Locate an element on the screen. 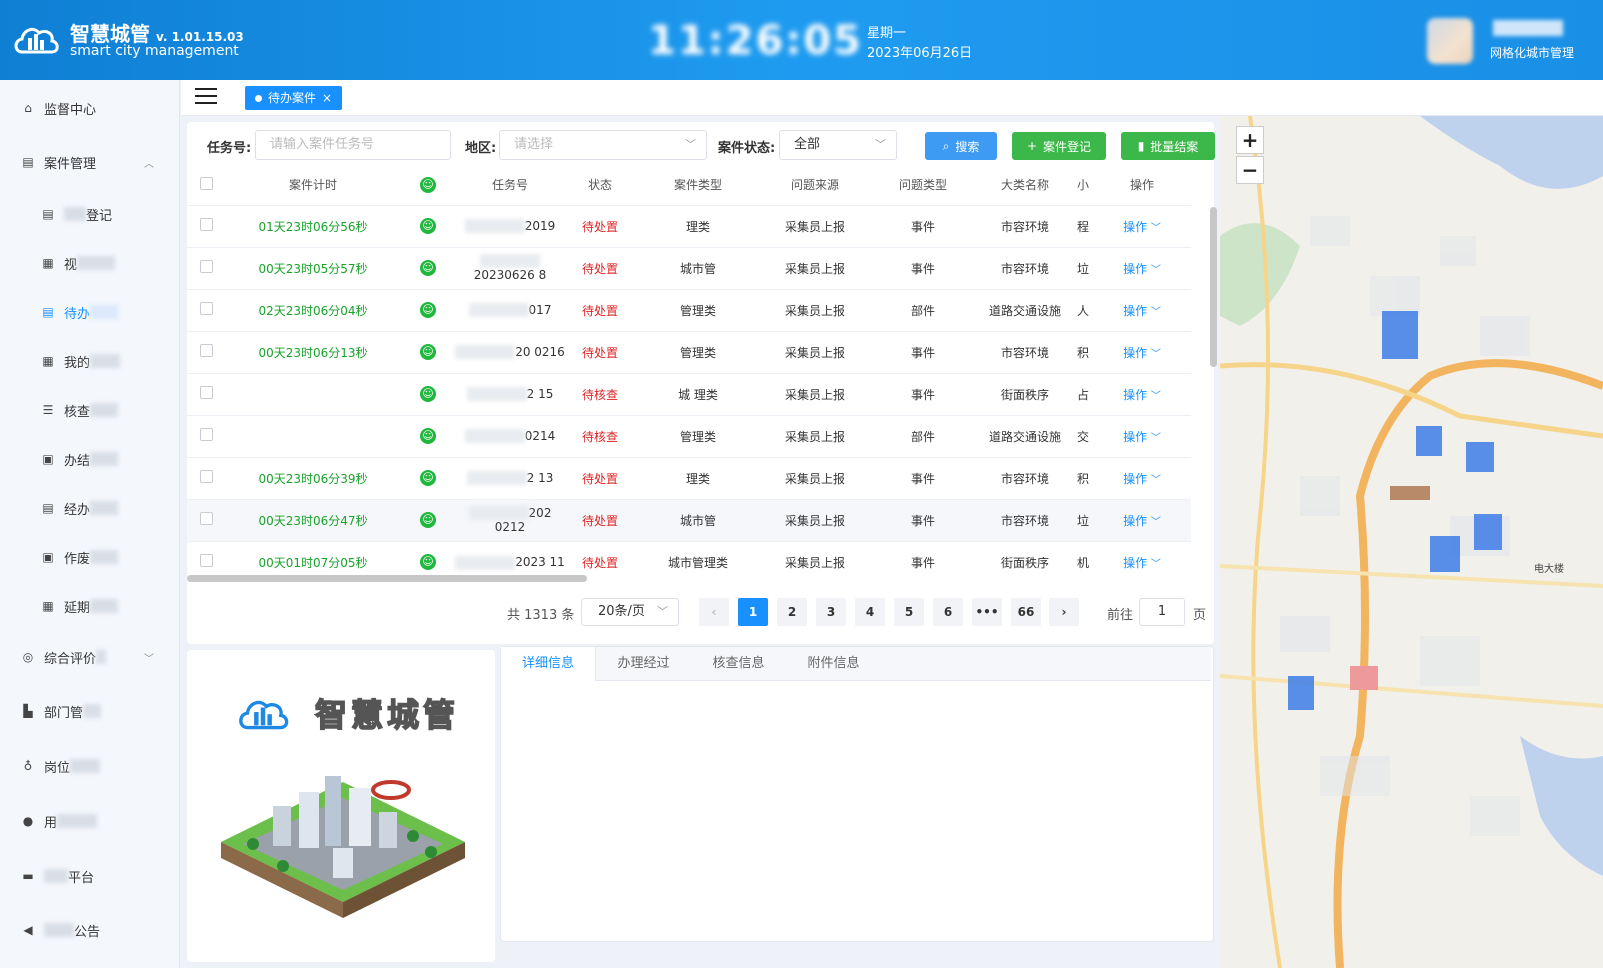  sidebar-item-notice: ◀ 公告 is located at coordinates (90, 930).